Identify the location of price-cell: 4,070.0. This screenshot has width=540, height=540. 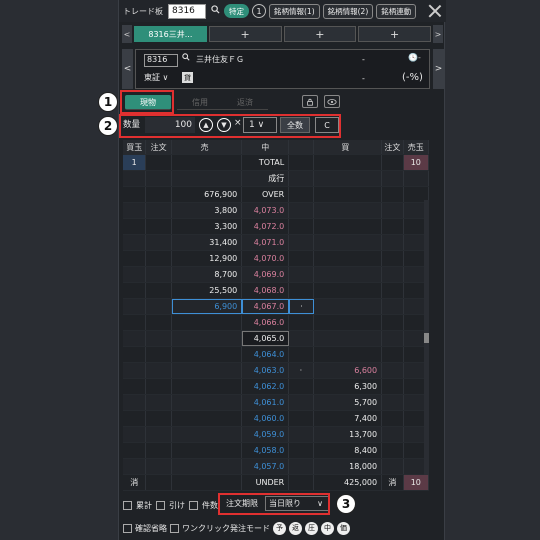
(266, 258).